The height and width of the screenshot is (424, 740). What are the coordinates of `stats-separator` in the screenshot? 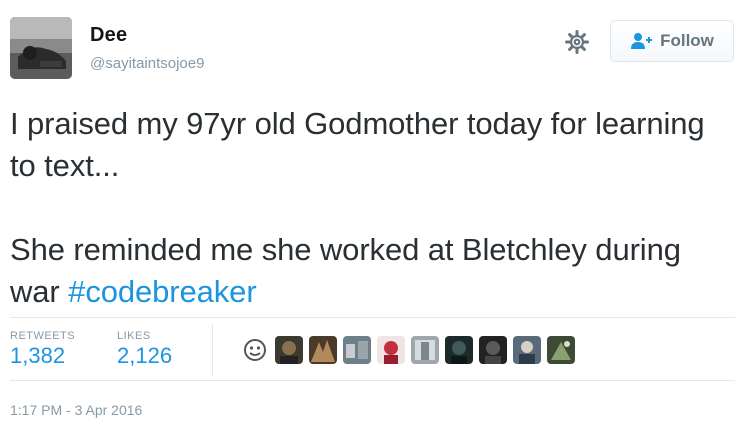 It's located at (212, 350).